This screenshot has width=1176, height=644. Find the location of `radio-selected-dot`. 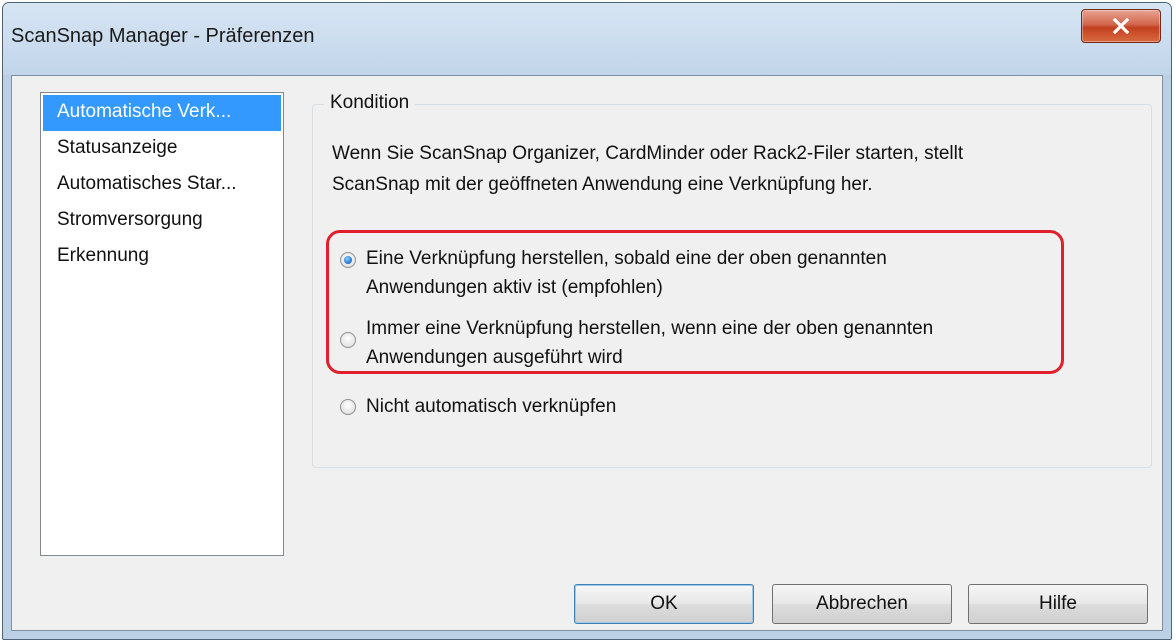

radio-selected-dot is located at coordinates (348, 260).